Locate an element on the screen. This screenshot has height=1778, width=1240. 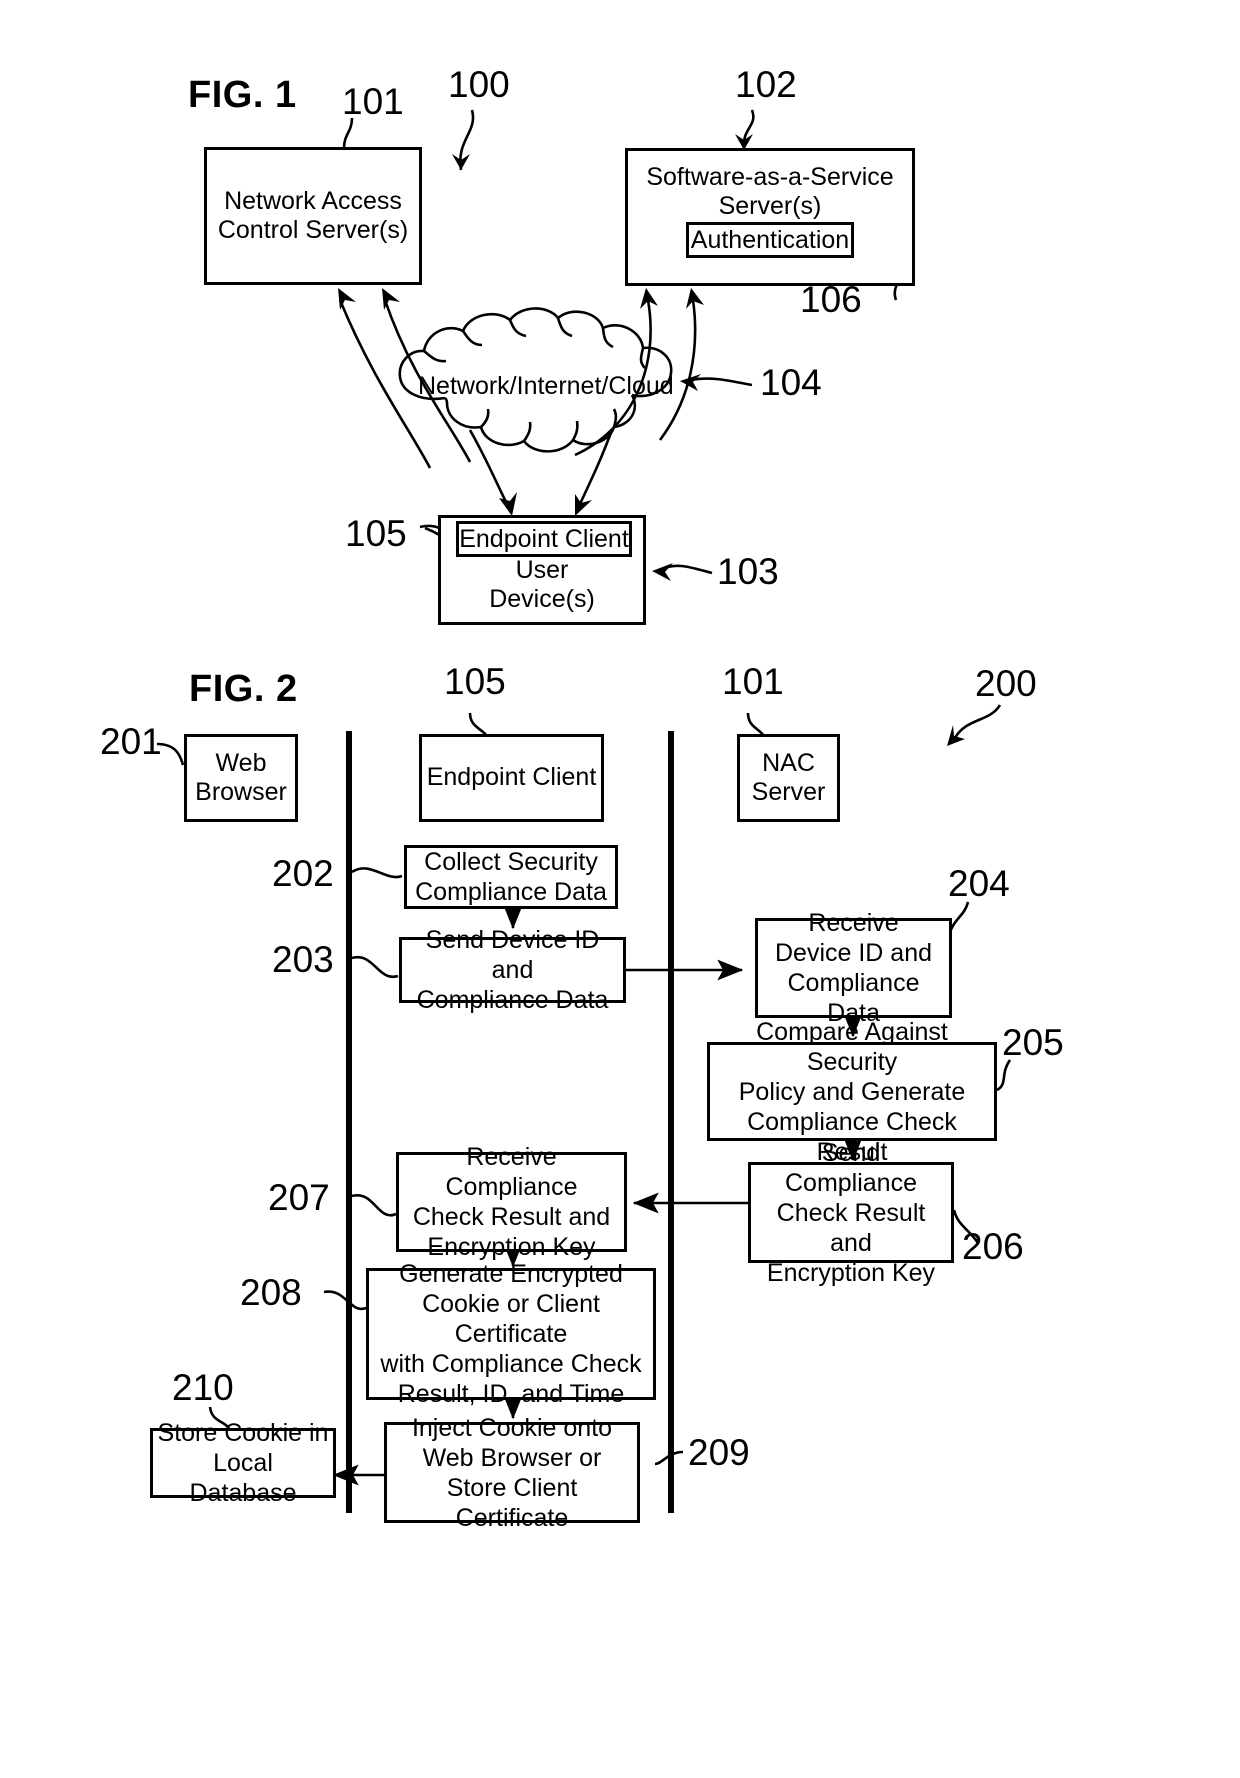
ref-103: 103 is located at coordinates (748, 571).